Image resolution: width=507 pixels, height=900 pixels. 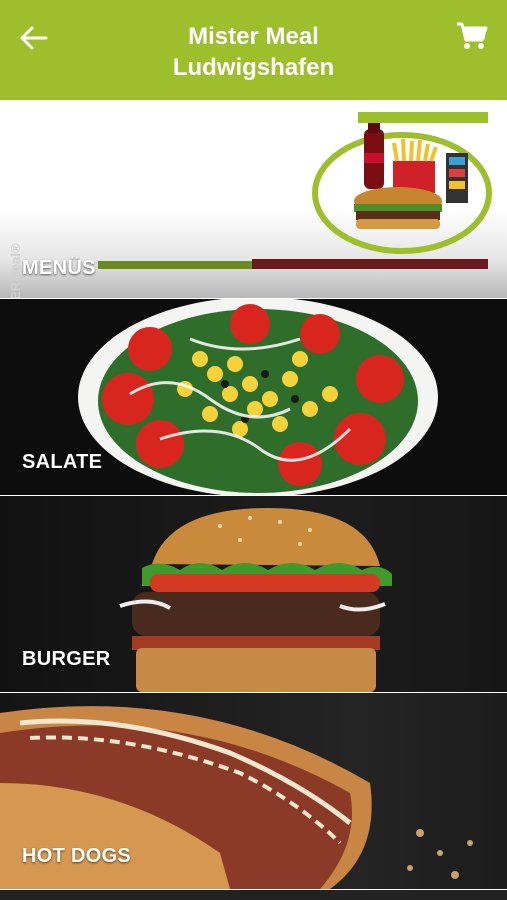 I want to click on category-tile-next-partial, so click(x=253, y=894).